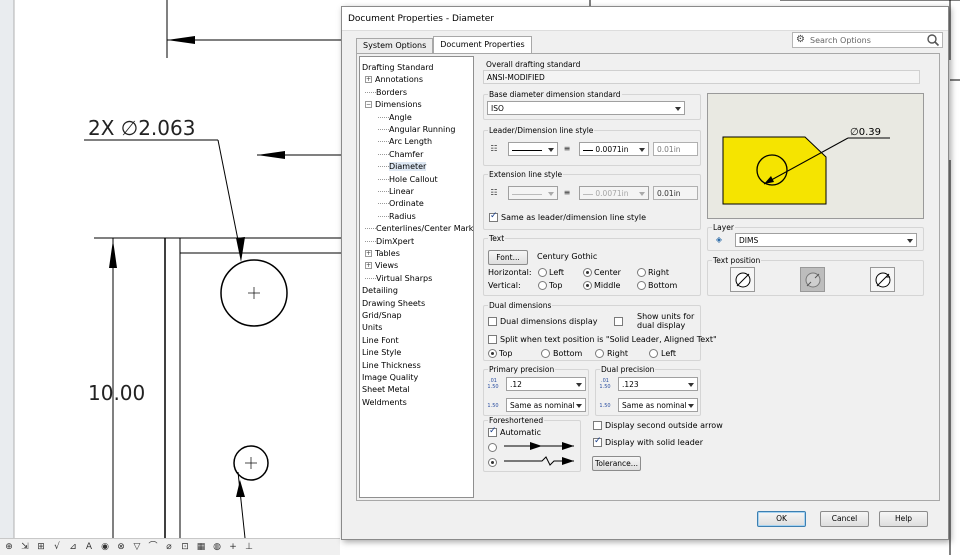 This screenshot has width=960, height=555. I want to click on show-units-checkbox, so click(618, 321).